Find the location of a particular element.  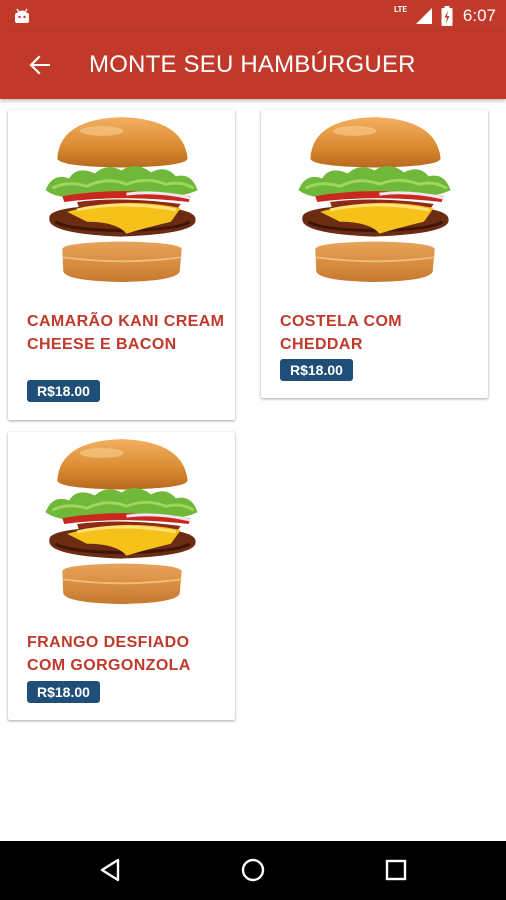

network-type-label: LTE is located at coordinates (400, 9).